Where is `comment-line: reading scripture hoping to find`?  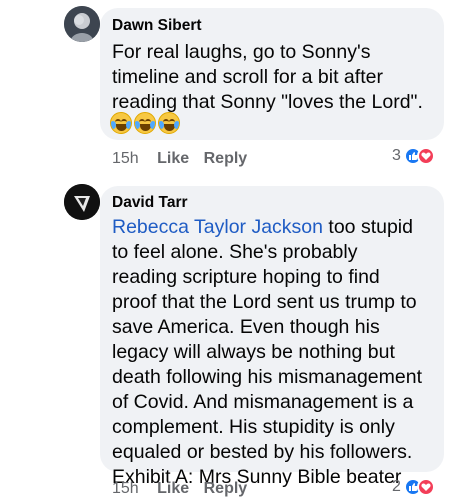 comment-line: reading scripture hoping to find is located at coordinates (246, 277).